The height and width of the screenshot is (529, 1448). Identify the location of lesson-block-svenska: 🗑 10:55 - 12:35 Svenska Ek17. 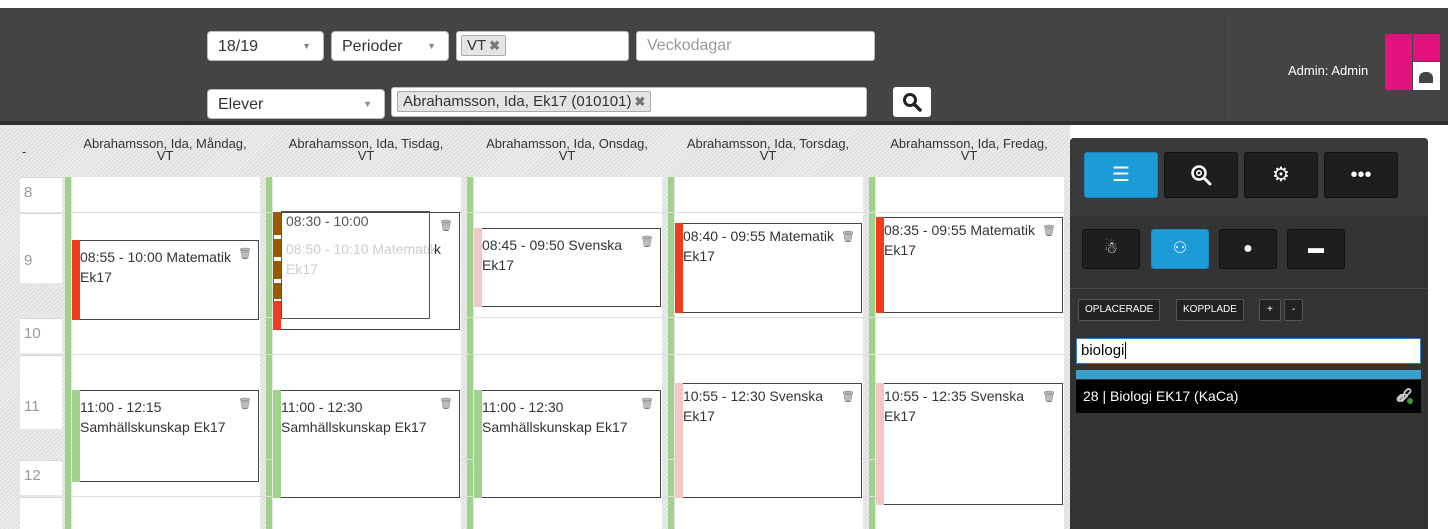
(969, 444).